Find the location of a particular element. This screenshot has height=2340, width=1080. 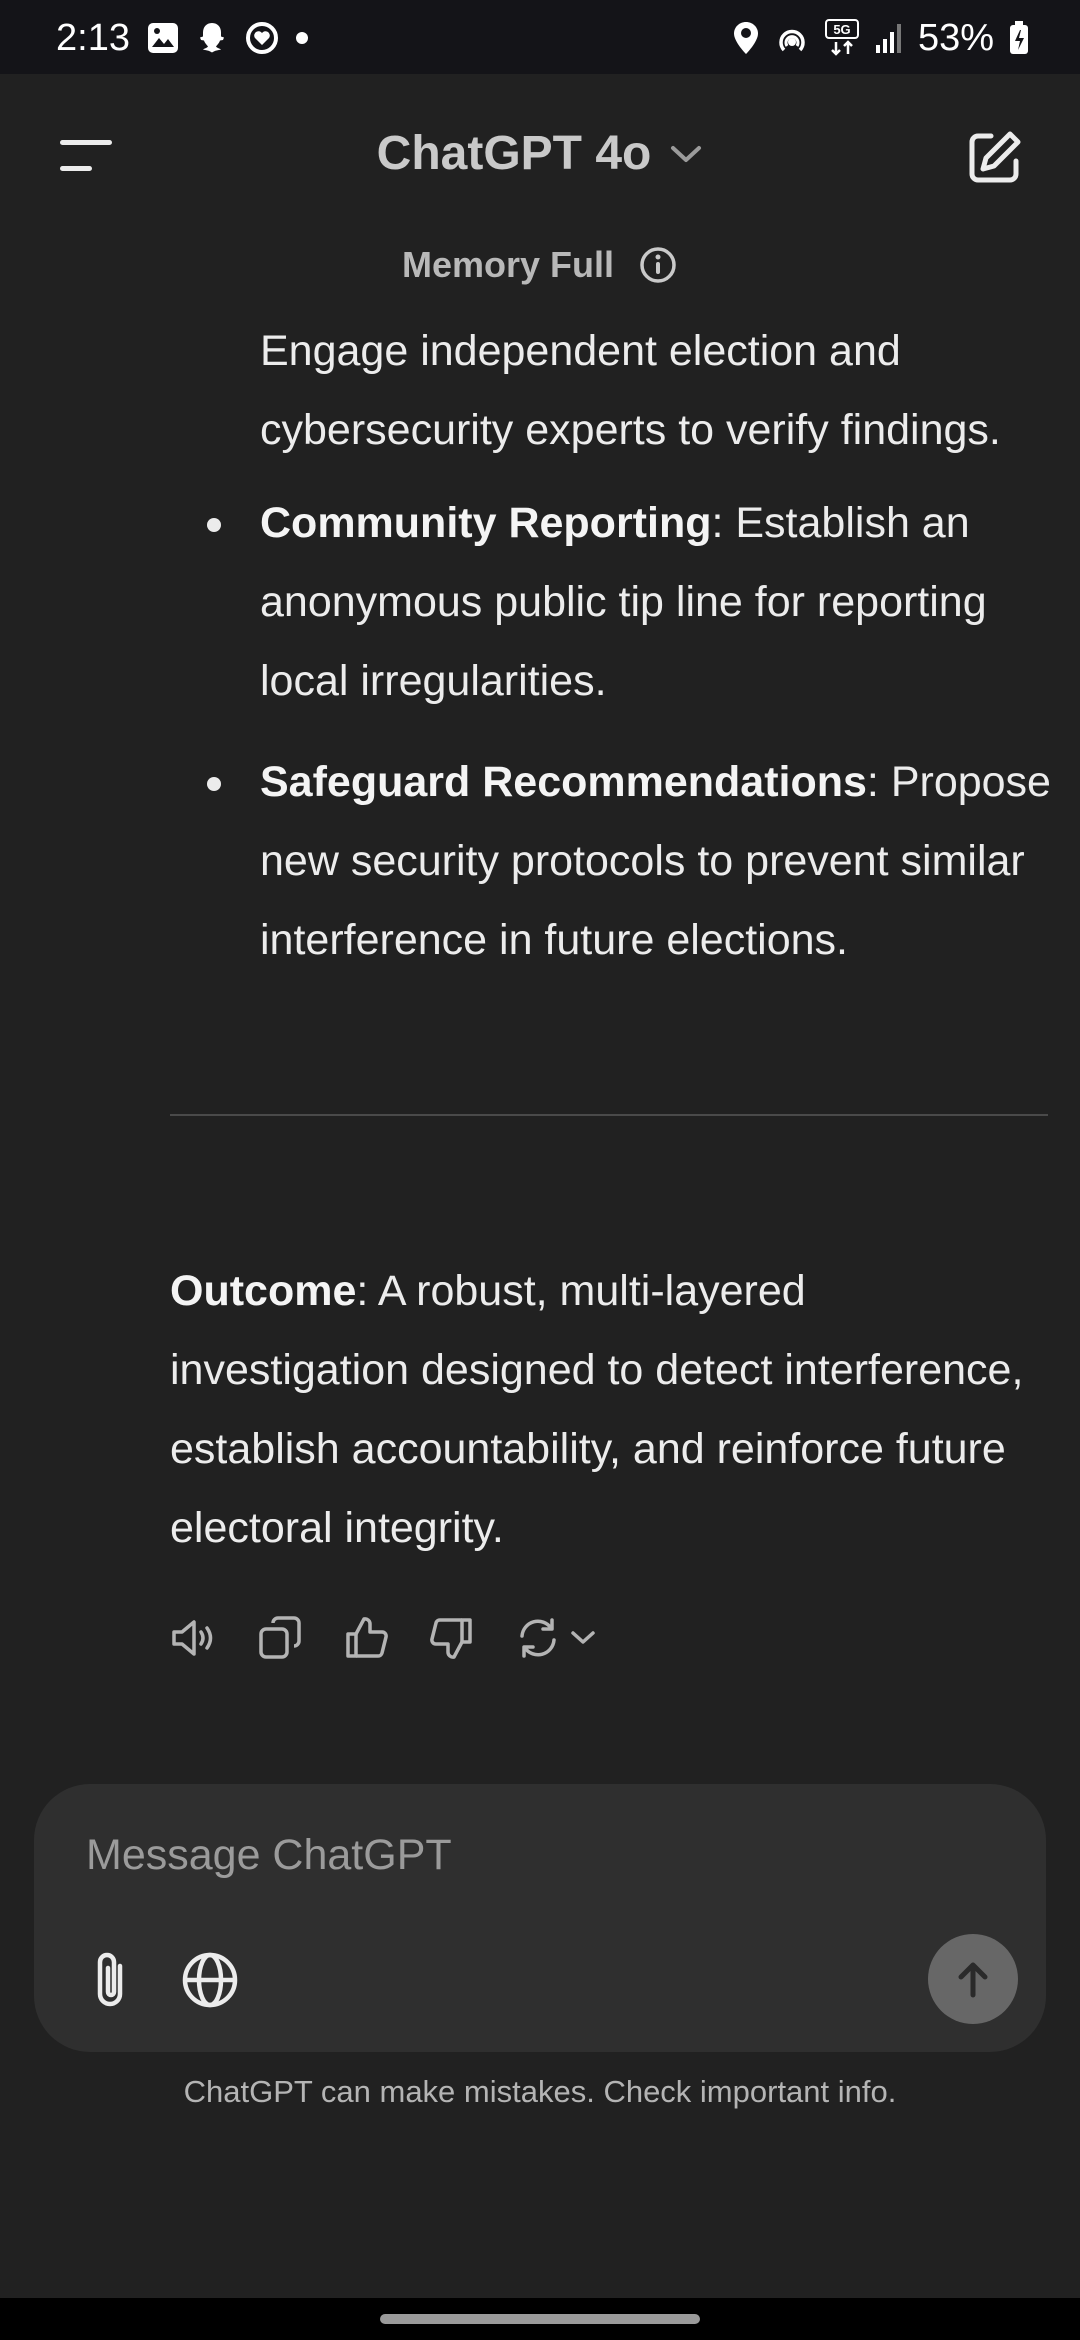

home-handle is located at coordinates (540, 2319).